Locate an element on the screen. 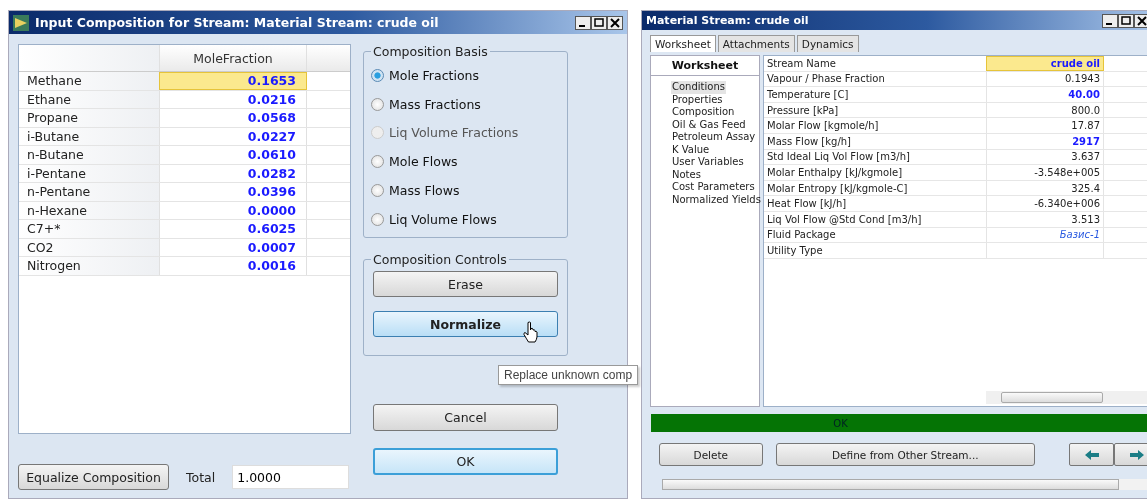  property-label: Heat Flow [kJ/h] is located at coordinates (807, 204).